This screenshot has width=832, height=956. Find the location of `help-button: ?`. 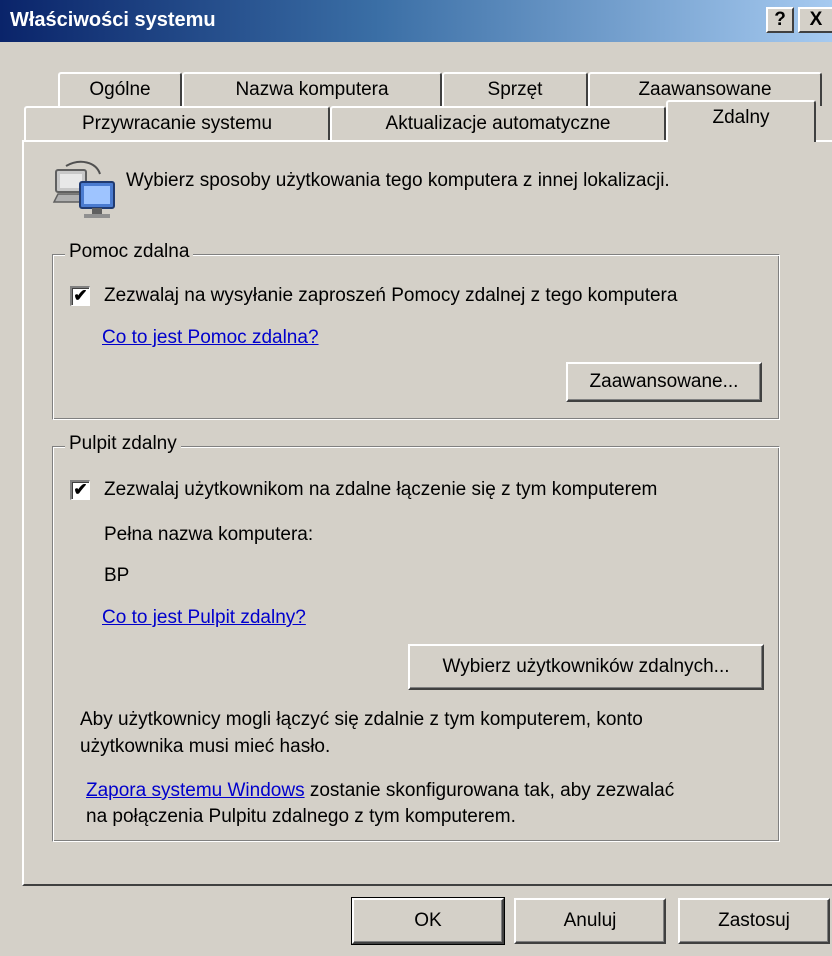

help-button: ? is located at coordinates (780, 20).